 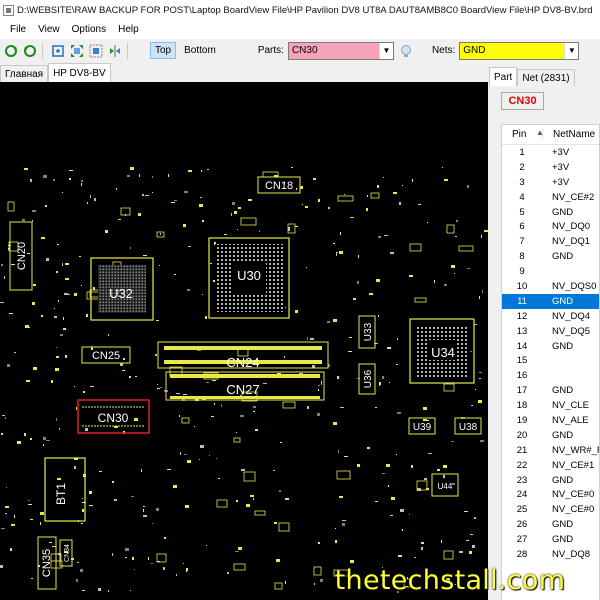 I want to click on table-row: 11 GND, so click(x=550, y=301).